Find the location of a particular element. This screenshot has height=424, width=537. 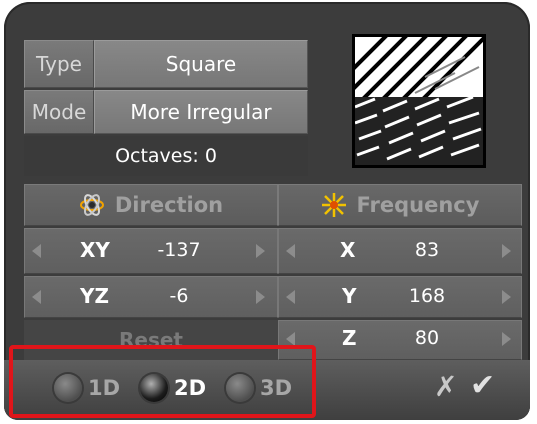

y-axis-label: Y is located at coordinates (349, 296).